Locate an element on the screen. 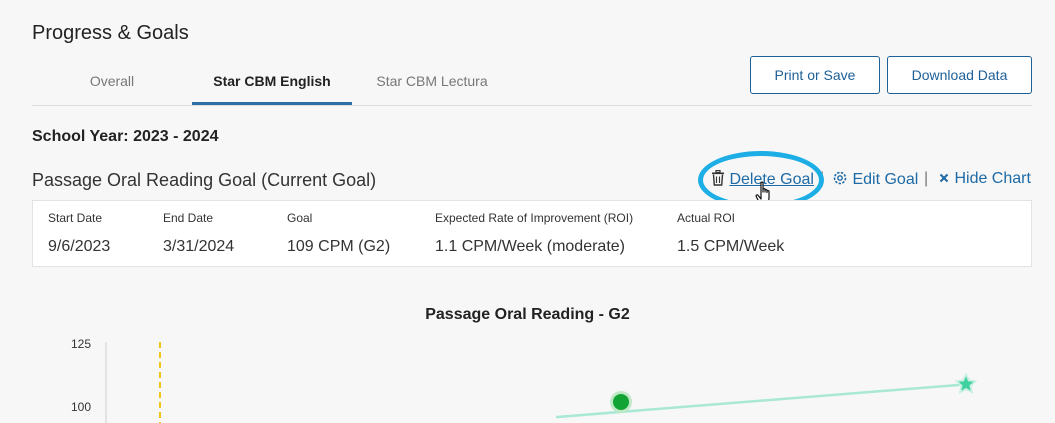 Image resolution: width=1055 pixels, height=423 pixels. end-date-header: End Date is located at coordinates (188, 218).